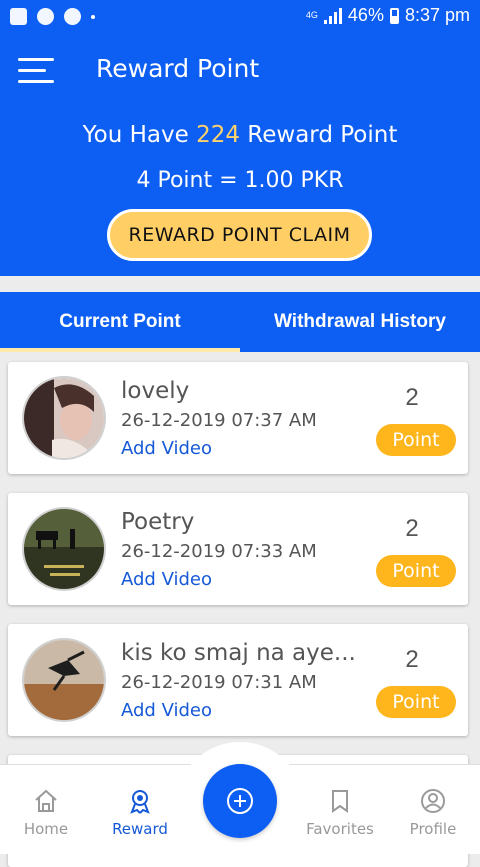 The width and height of the screenshot is (480, 867). Describe the element at coordinates (240, 17) in the screenshot. I see `status-bar: 4G 46% 8:37 pm` at that location.